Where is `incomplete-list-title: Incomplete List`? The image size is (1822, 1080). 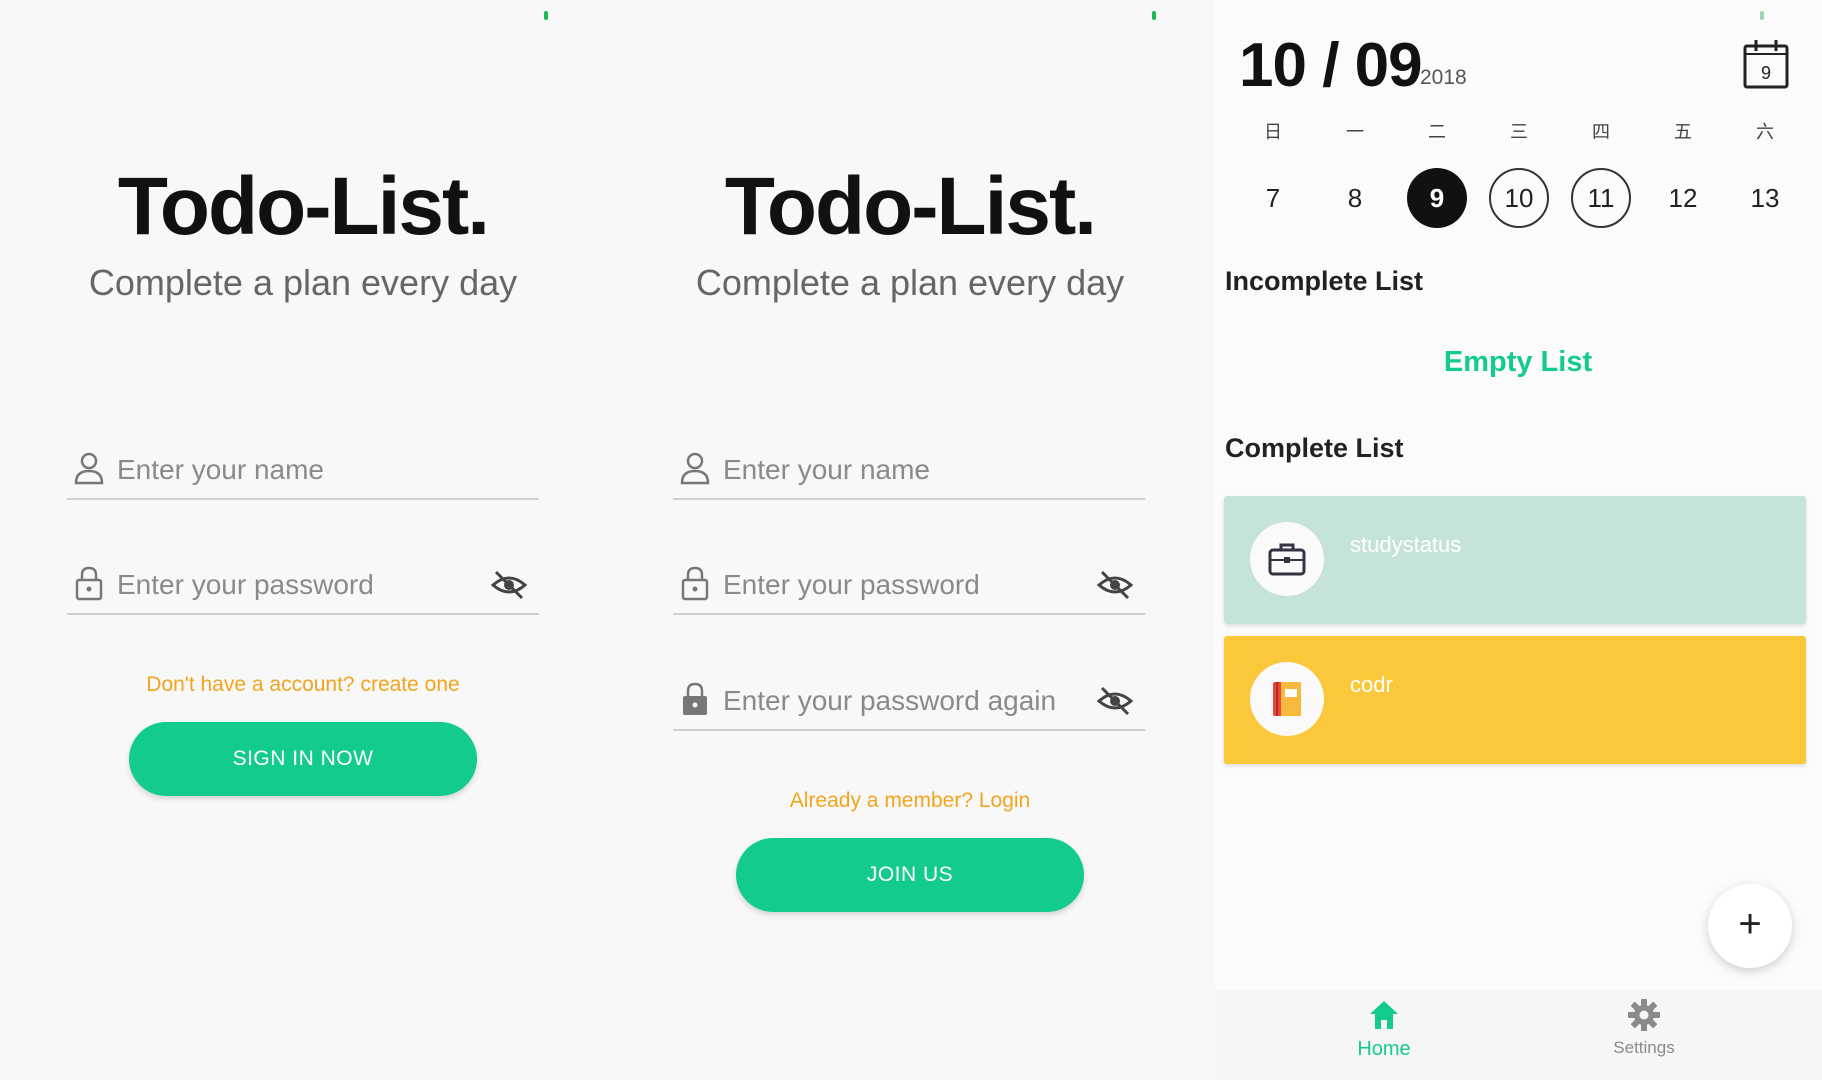 incomplete-list-title: Incomplete List is located at coordinates (1324, 281).